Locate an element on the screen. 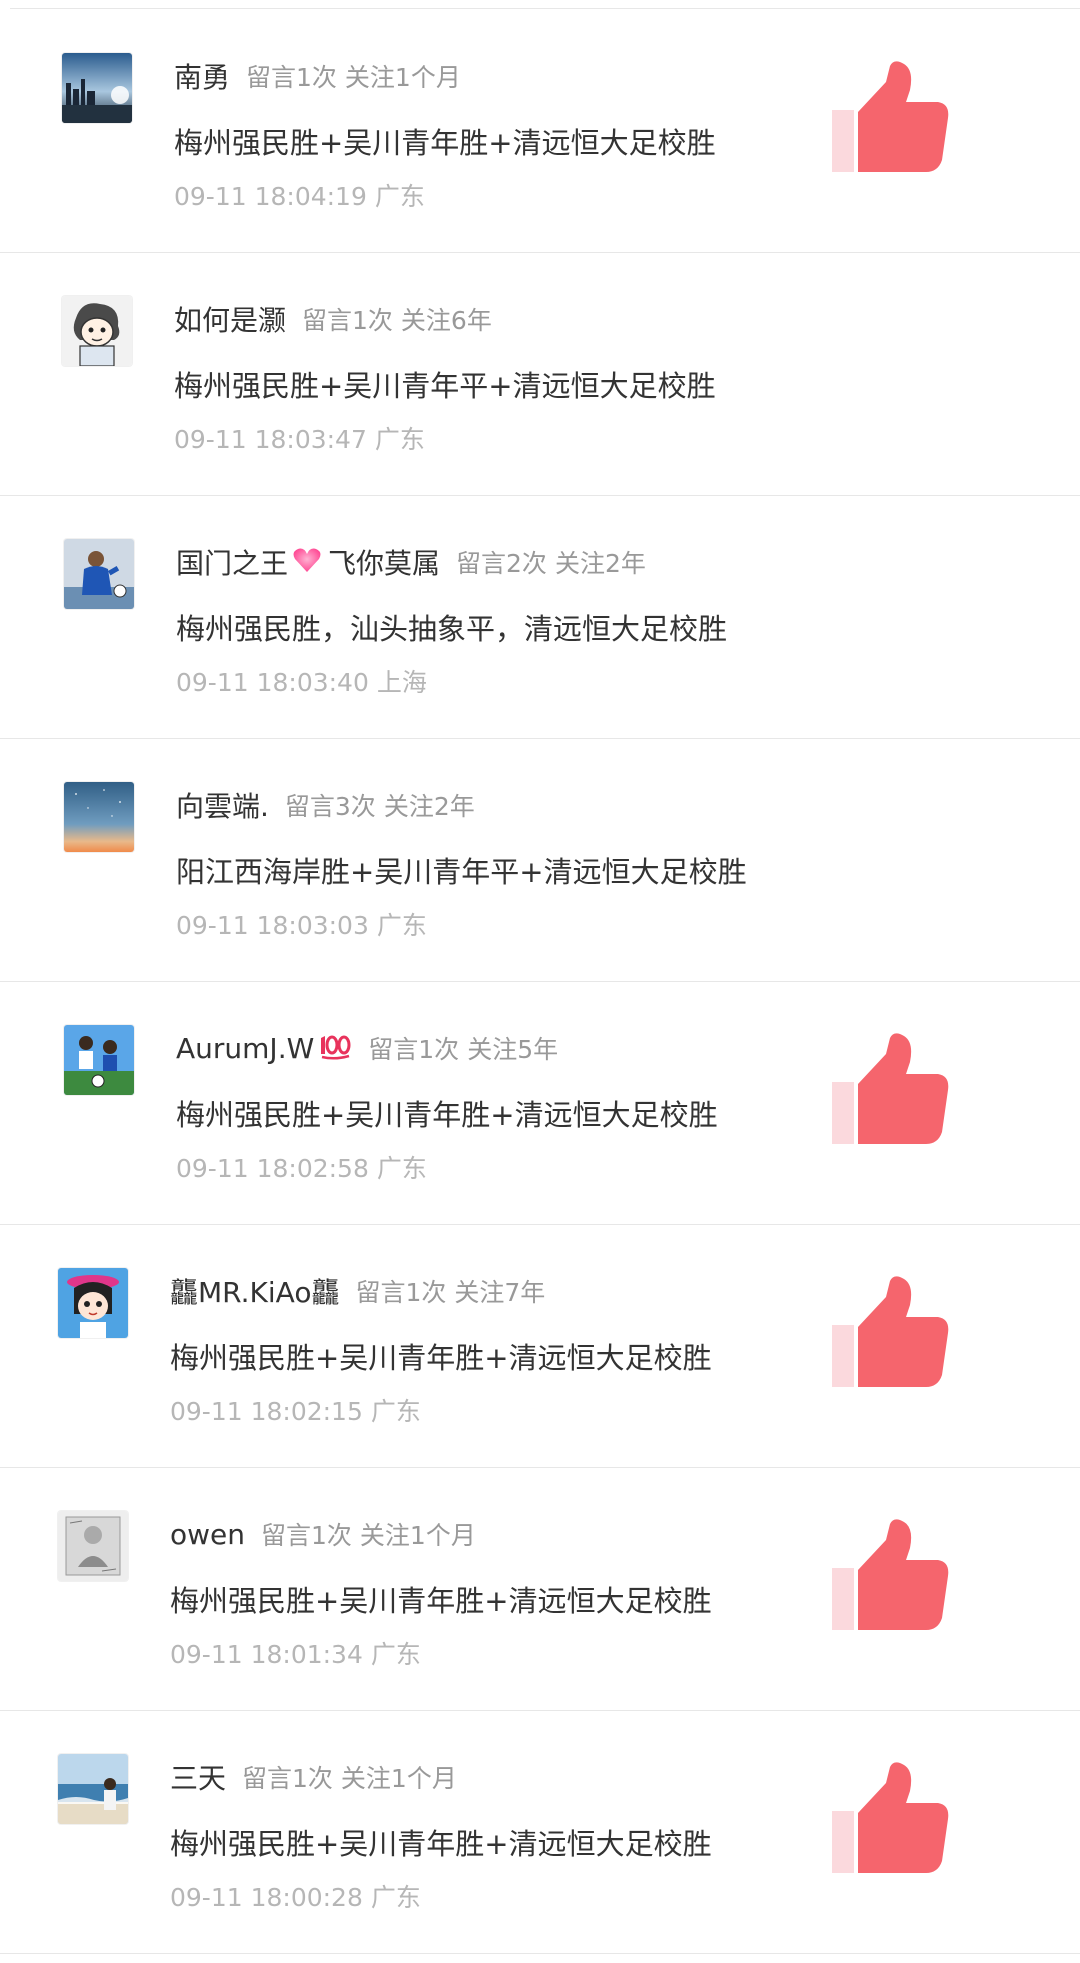  name-row: 龘MR.KiAo龘 留言1次 关注7年 is located at coordinates (357, 1291).